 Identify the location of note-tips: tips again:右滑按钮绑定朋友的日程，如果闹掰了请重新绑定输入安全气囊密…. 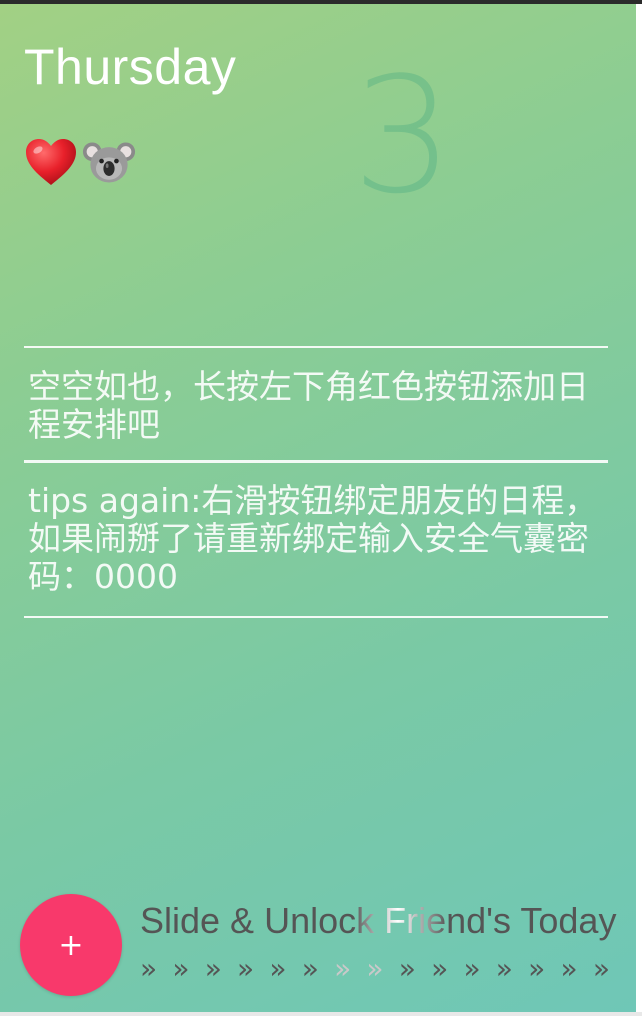
(313, 538).